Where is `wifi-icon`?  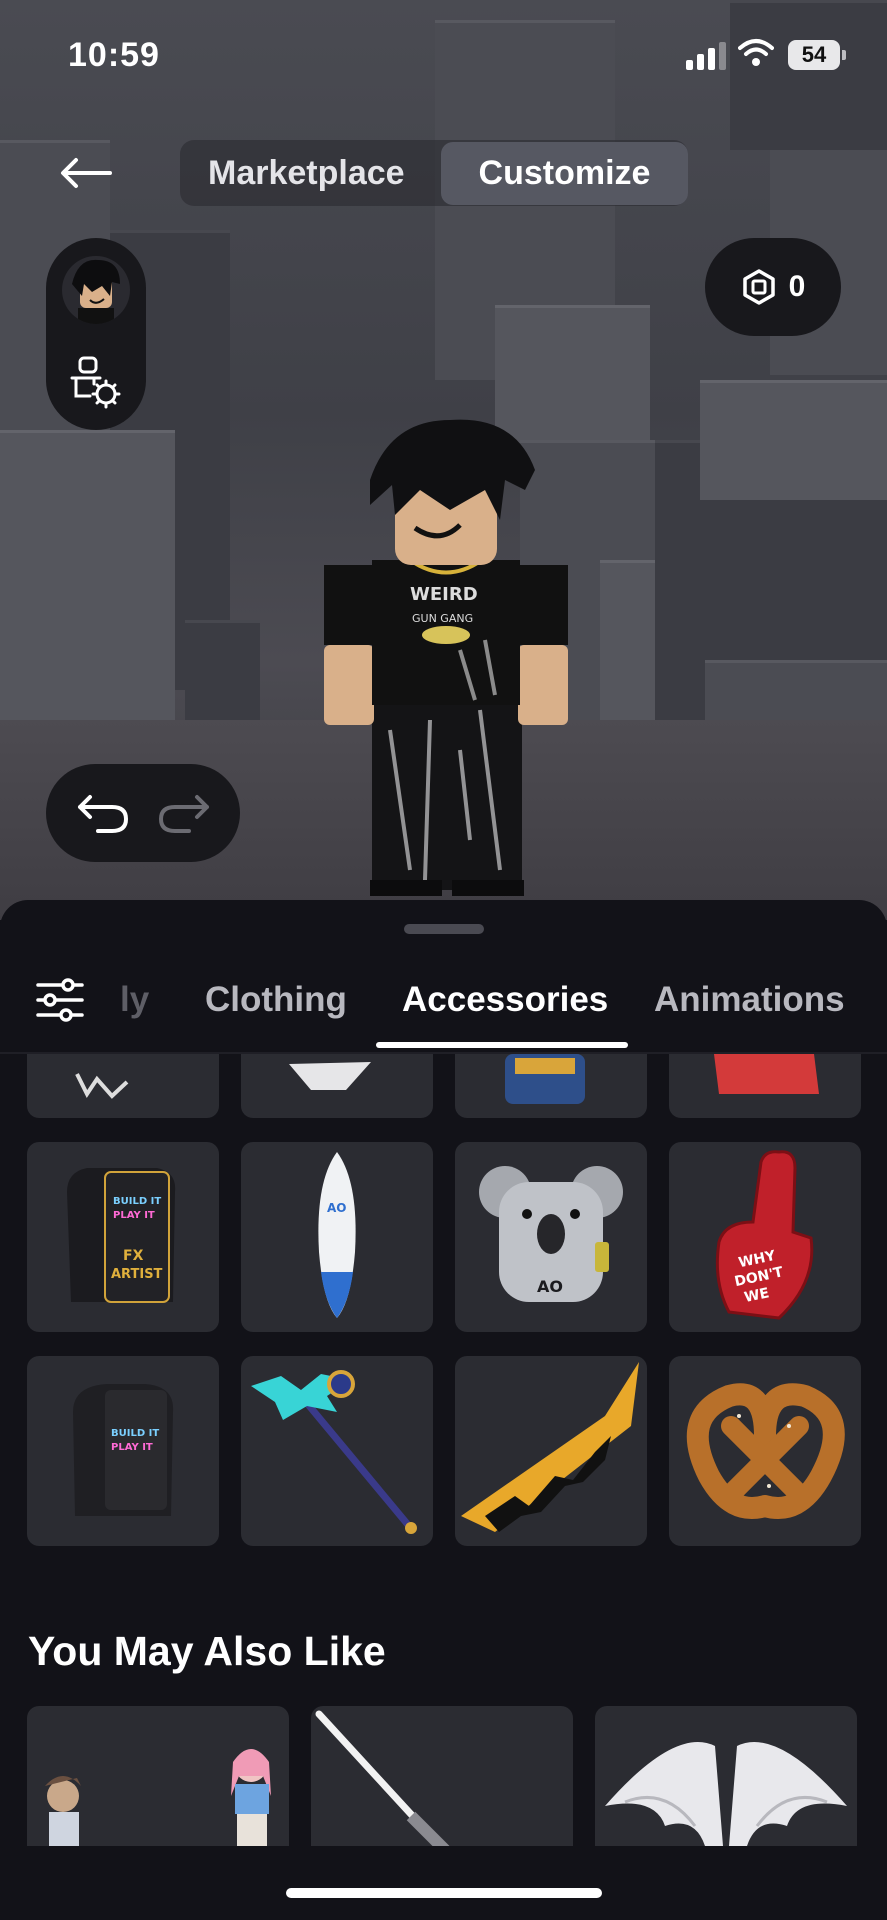
wifi-icon is located at coordinates (756, 52).